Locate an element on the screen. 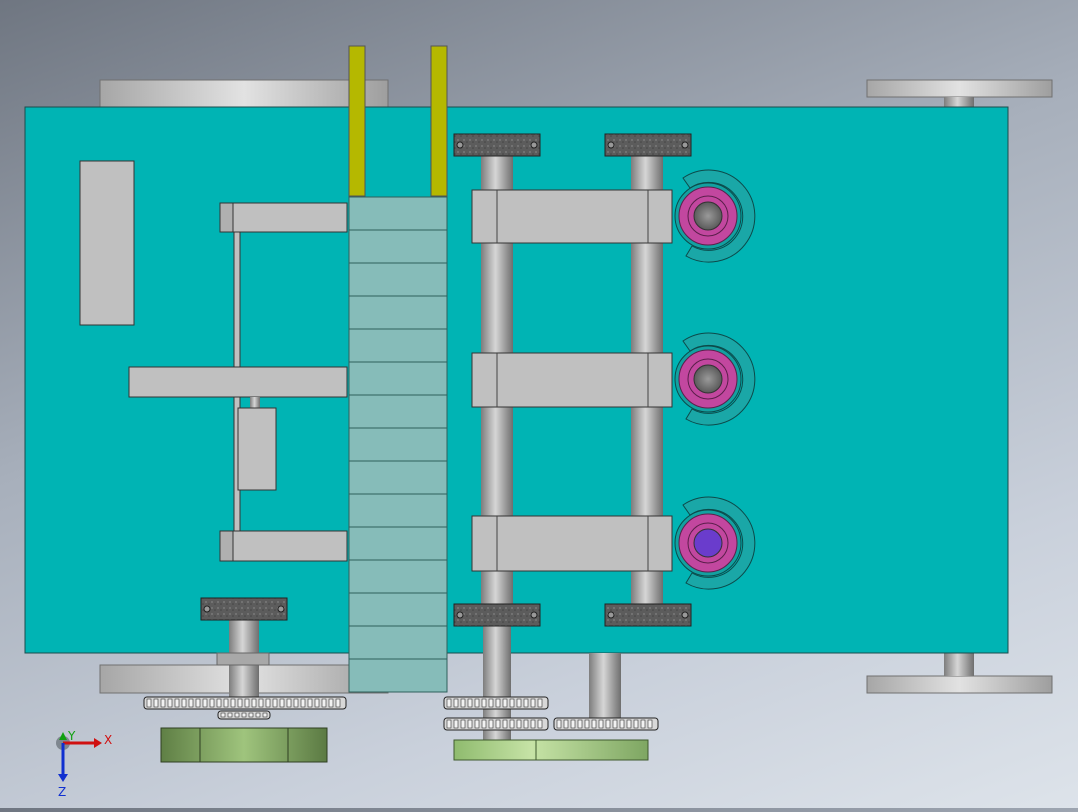 The width and height of the screenshot is (1078, 812). cylinder-rod is located at coordinates (255, 402).